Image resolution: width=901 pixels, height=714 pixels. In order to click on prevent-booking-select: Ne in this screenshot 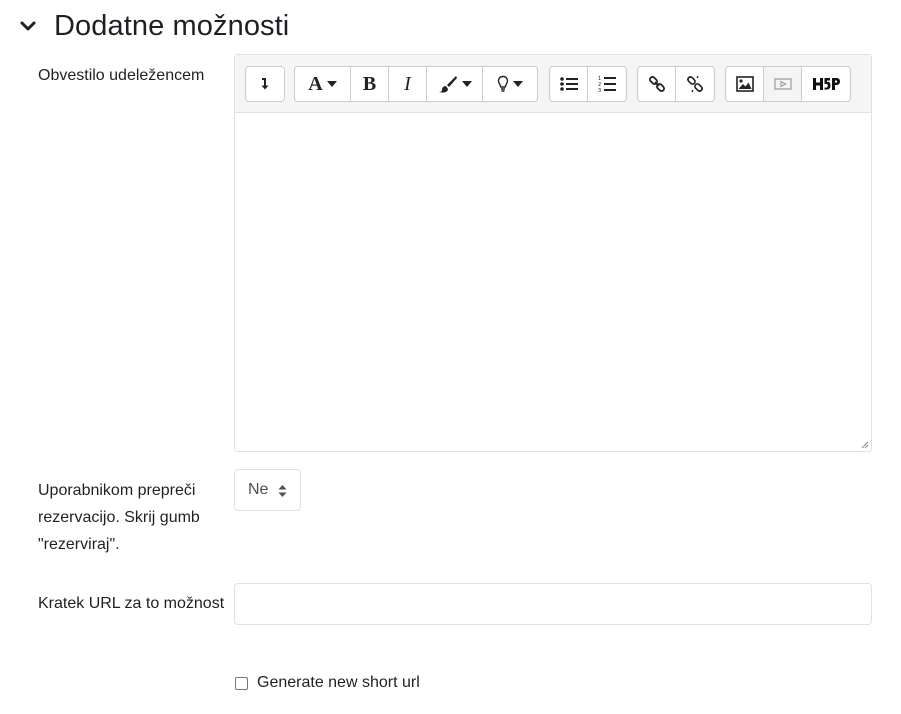, I will do `click(267, 490)`.